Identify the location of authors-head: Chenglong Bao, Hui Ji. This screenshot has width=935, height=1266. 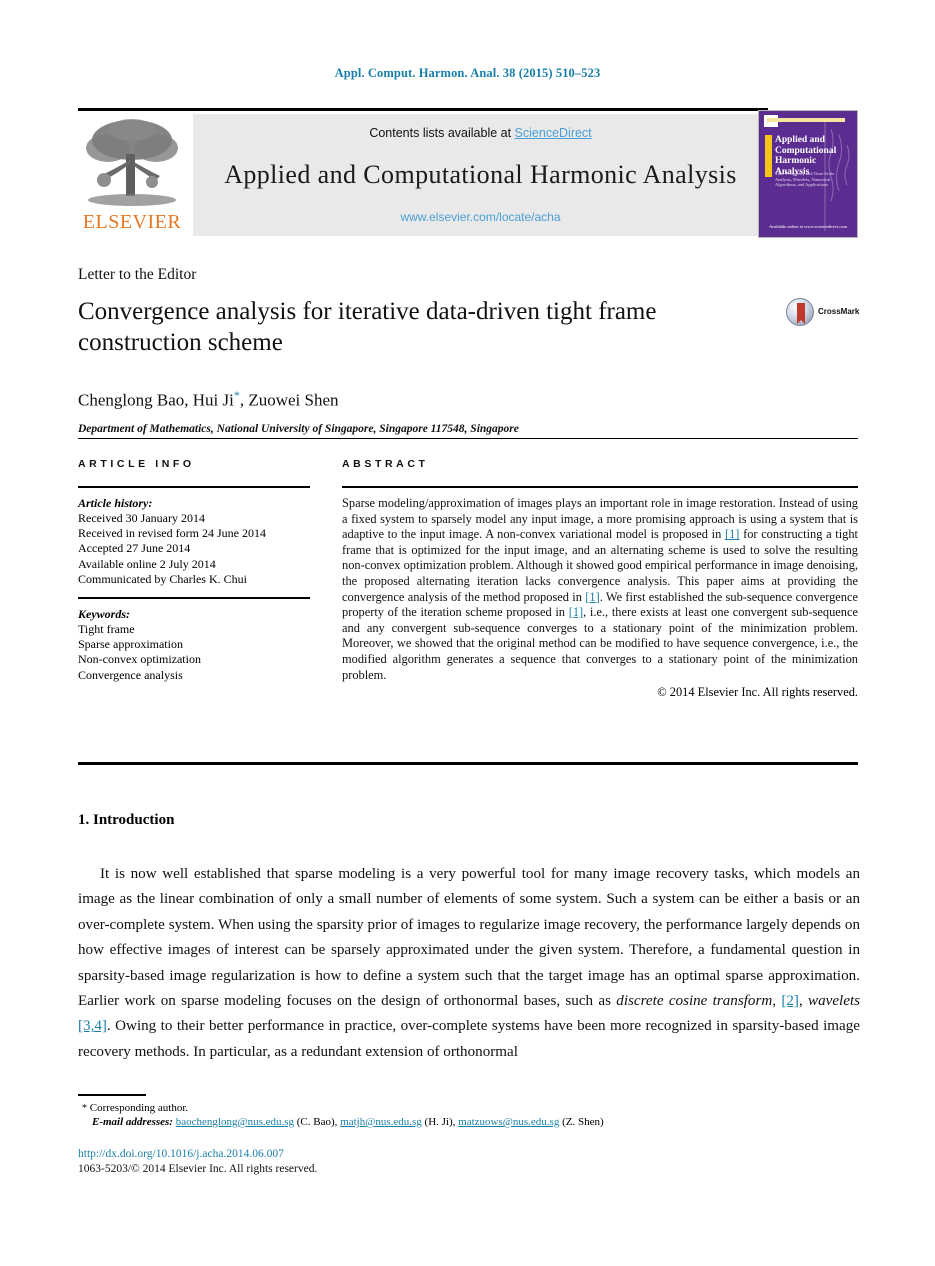
(156, 400).